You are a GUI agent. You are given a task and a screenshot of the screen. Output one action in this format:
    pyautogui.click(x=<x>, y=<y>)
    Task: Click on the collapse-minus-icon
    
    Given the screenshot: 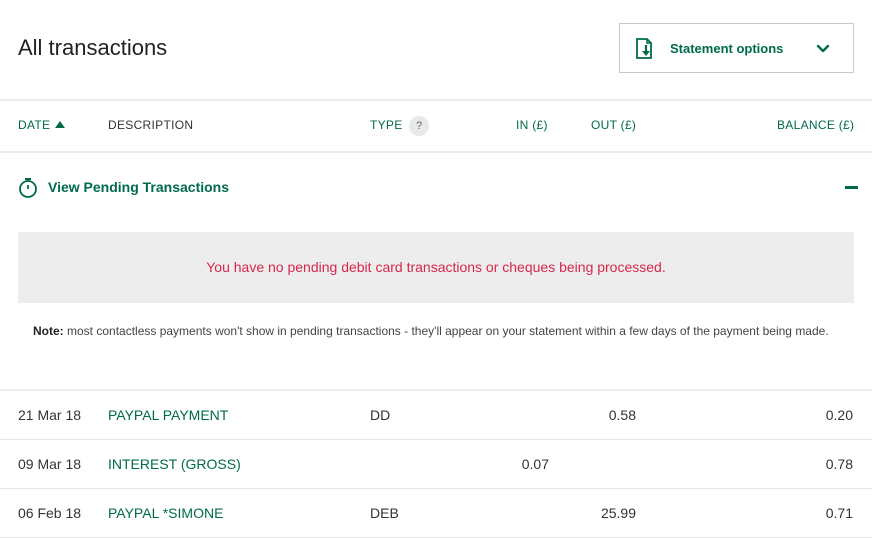 What is the action you would take?
    pyautogui.click(x=851, y=187)
    